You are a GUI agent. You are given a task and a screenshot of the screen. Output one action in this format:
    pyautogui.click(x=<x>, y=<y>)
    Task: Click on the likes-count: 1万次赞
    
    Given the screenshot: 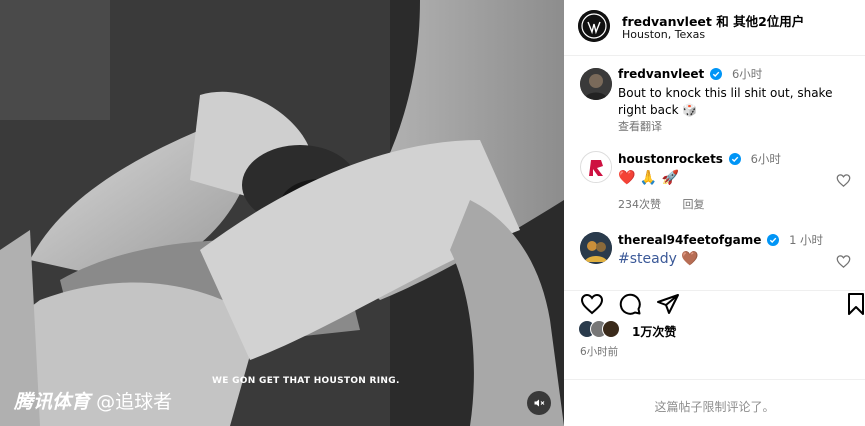 What is the action you would take?
    pyautogui.click(x=654, y=331)
    